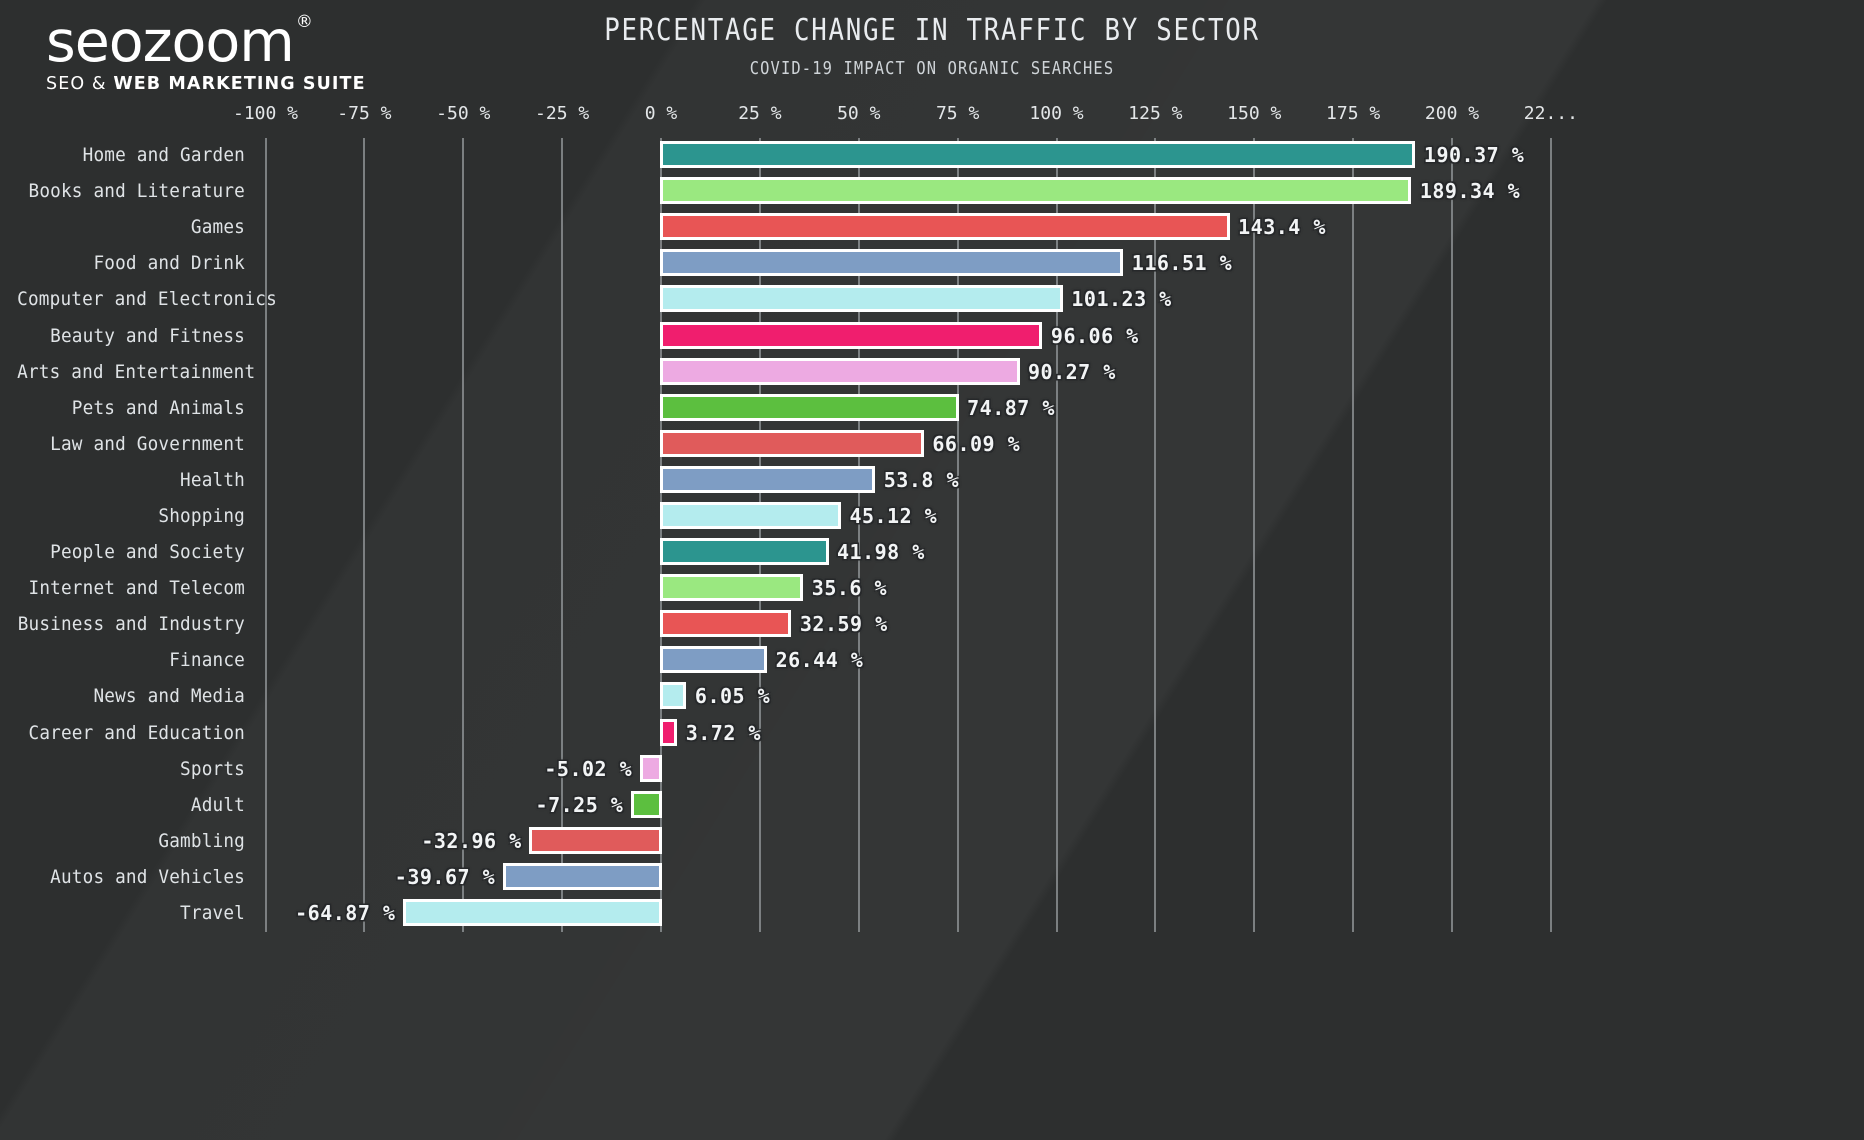 The width and height of the screenshot is (1864, 1140). I want to click on bar-value-label: 3.72 %, so click(723, 732).